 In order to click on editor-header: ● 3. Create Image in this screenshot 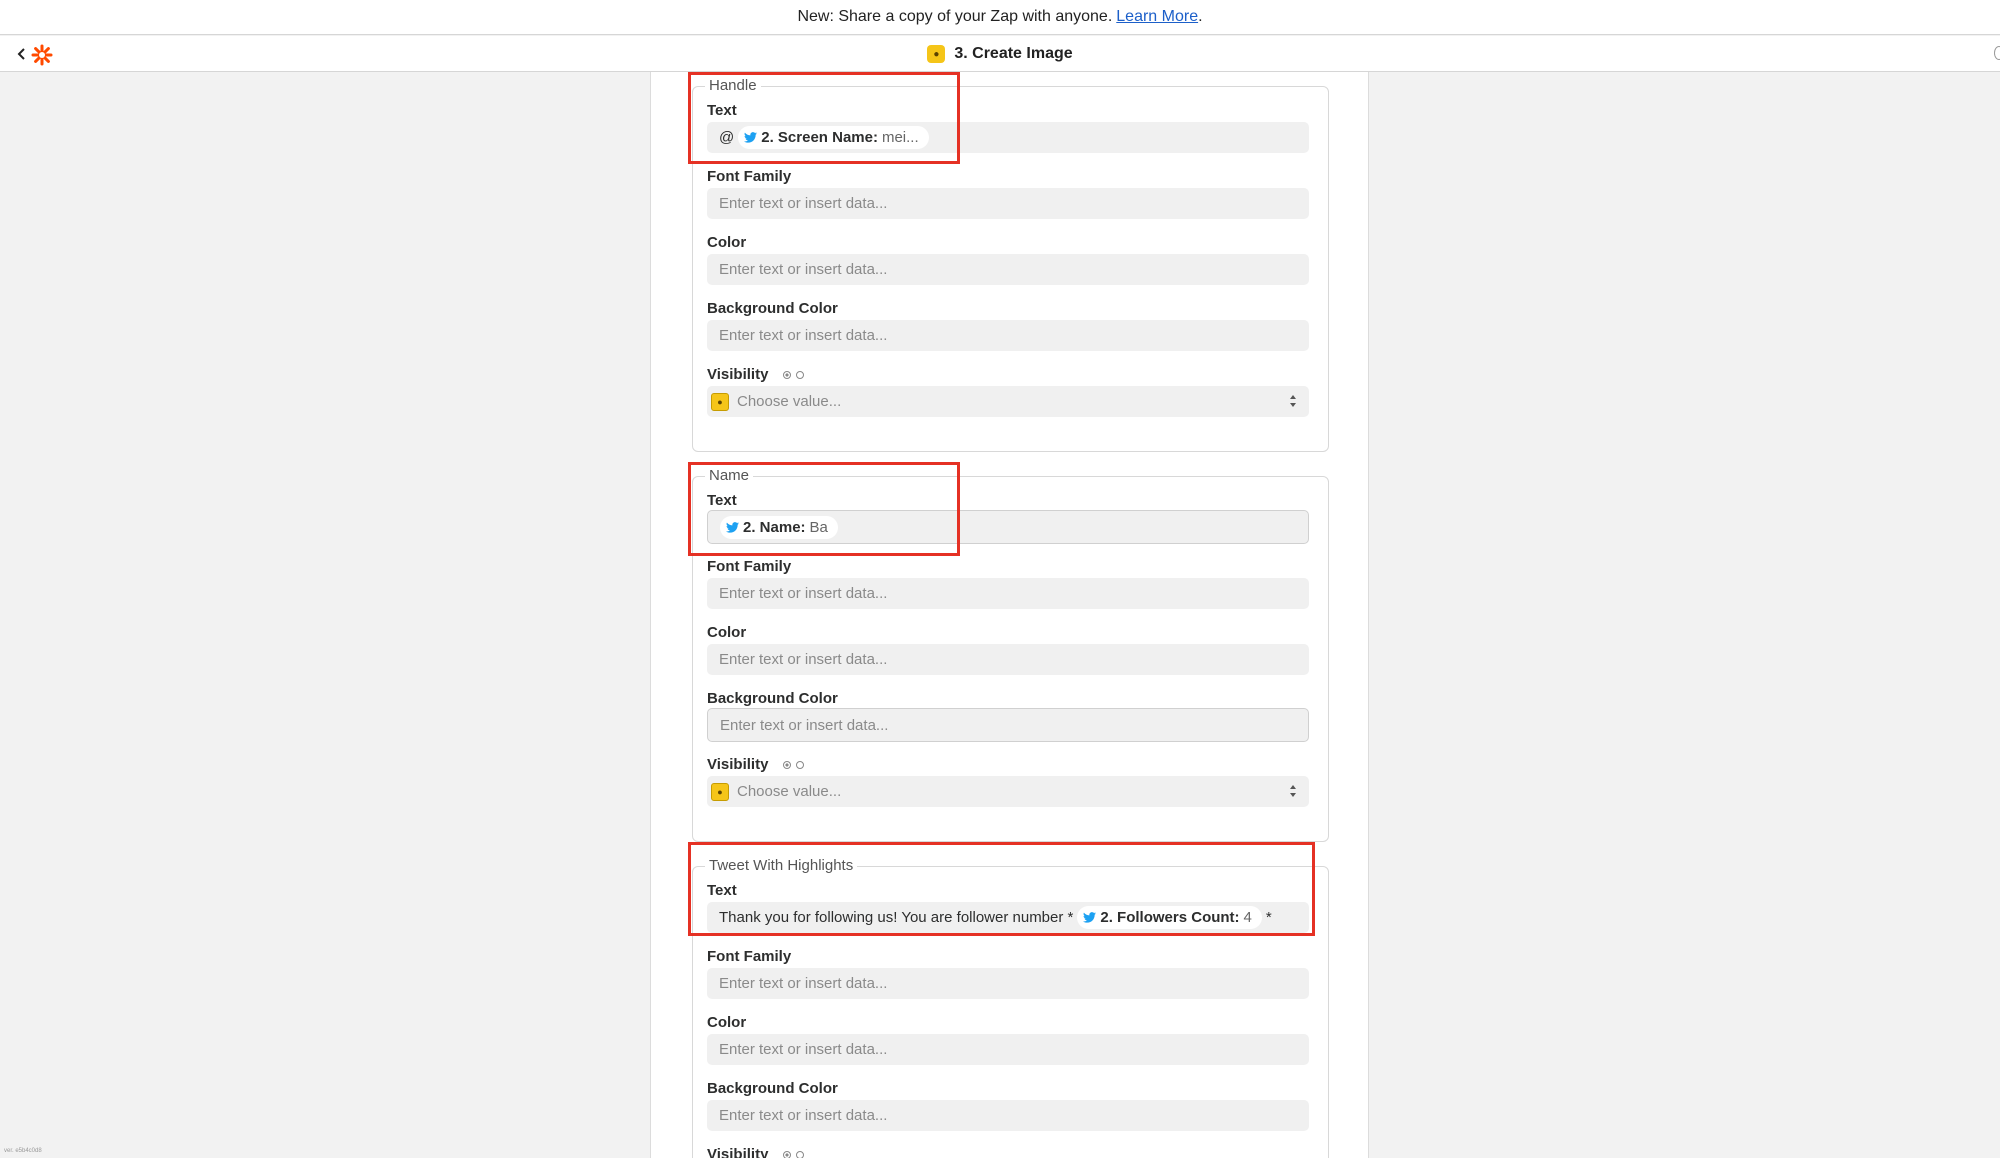, I will do `click(1000, 54)`.